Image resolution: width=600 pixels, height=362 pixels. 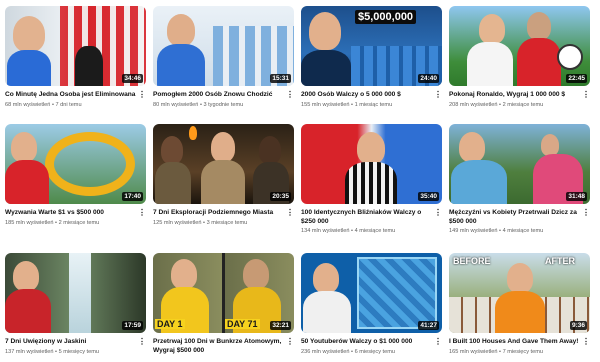 What do you see at coordinates (280, 78) in the screenshot?
I see `video-duration: 15:31` at bounding box center [280, 78].